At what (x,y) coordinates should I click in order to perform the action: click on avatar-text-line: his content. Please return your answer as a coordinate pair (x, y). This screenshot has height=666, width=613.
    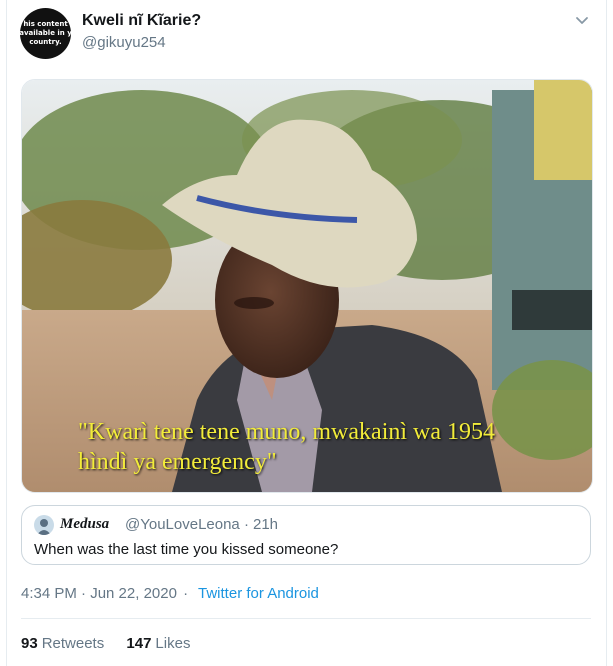
    Looking at the image, I should click on (45, 24).